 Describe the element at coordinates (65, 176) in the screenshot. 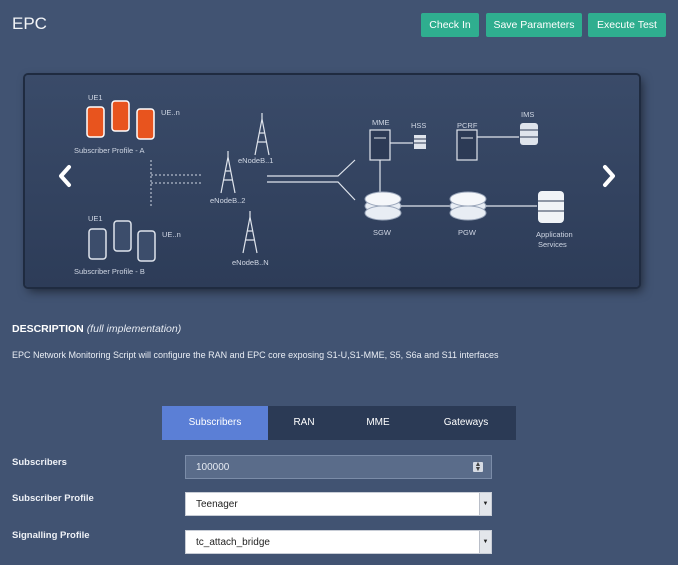

I see `chevron-left-icon` at that location.